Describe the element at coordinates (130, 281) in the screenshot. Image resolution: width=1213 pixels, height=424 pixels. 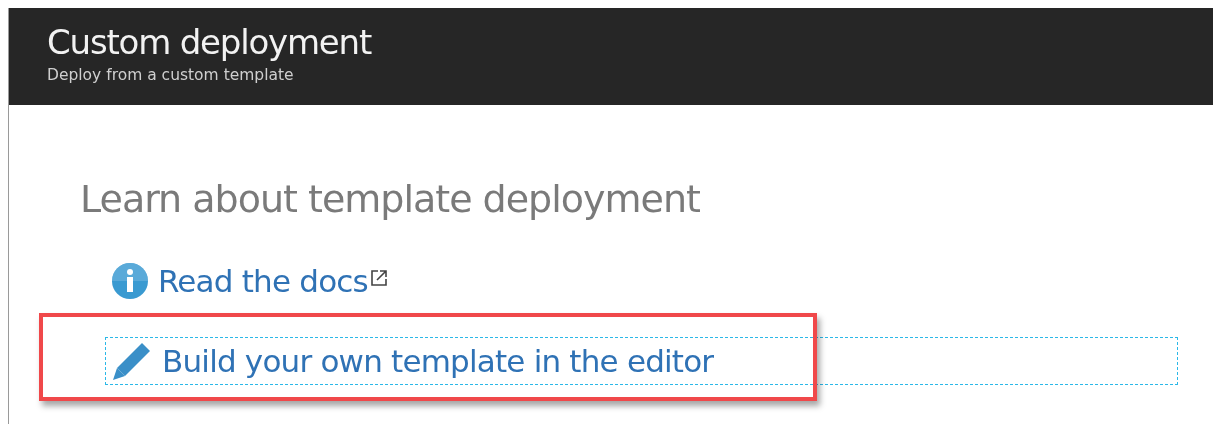
I see `info-icon` at that location.